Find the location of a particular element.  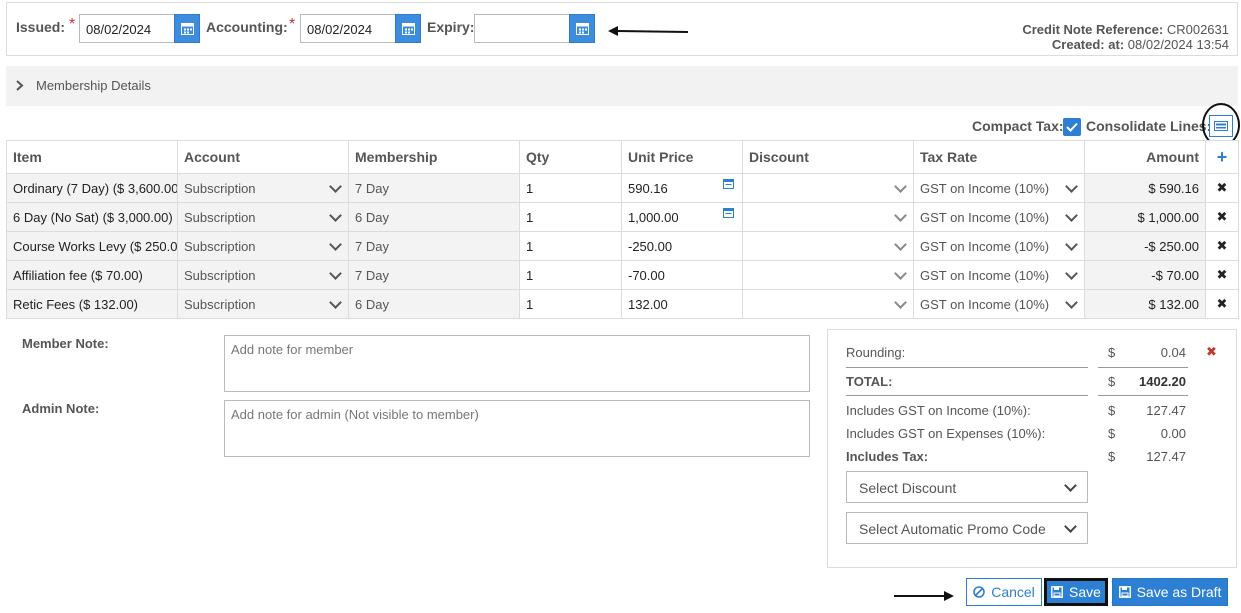

save-as-draft-button: Save as Draft is located at coordinates (1170, 592).